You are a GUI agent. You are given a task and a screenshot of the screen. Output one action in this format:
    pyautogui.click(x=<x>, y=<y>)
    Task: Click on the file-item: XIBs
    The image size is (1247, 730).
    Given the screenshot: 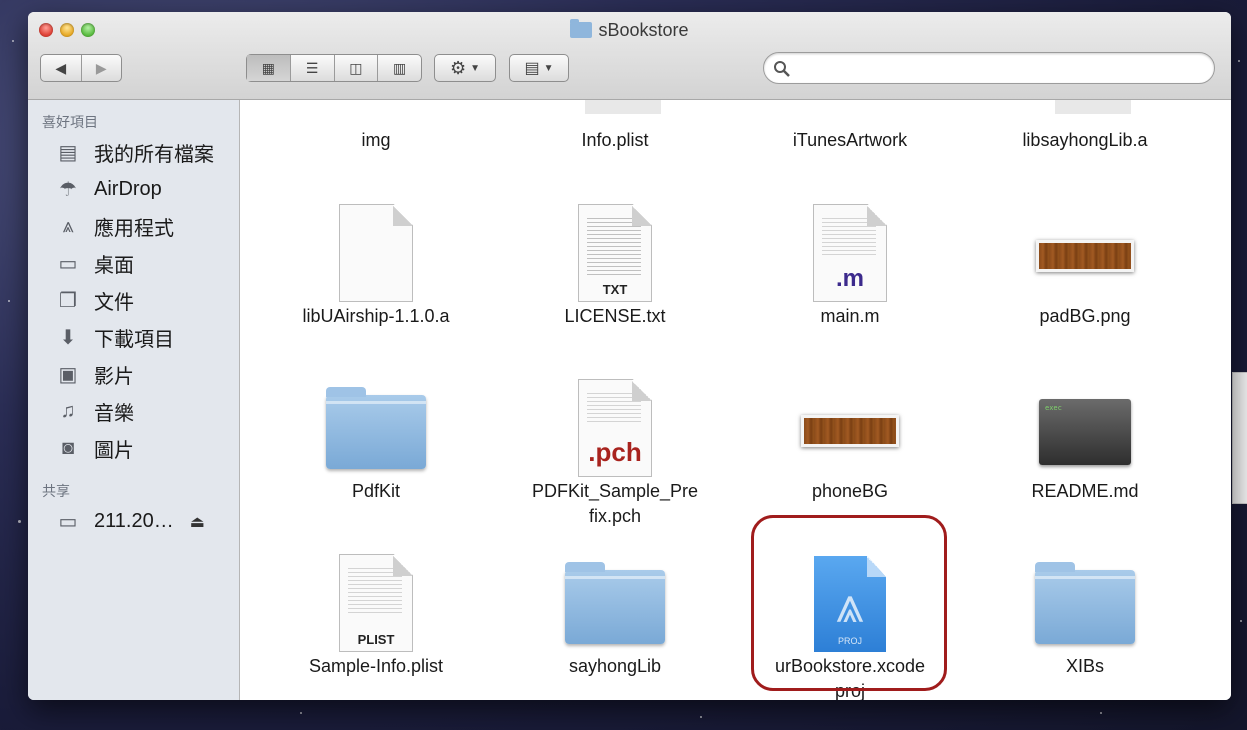 What is the action you would take?
    pyautogui.click(x=1085, y=609)
    